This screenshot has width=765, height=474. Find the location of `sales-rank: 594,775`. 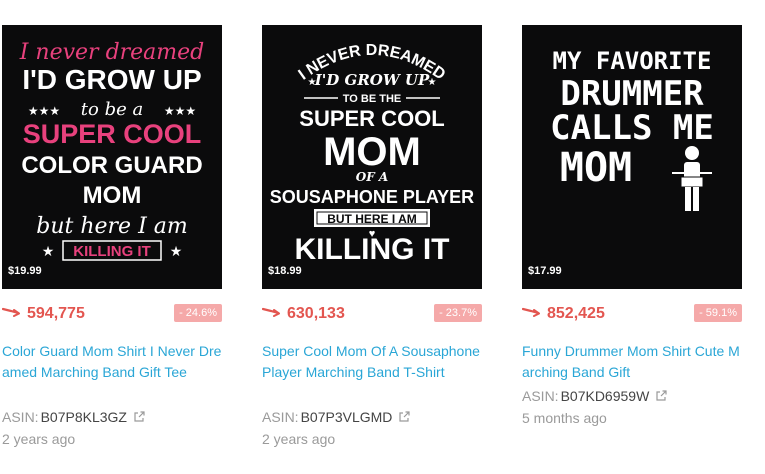

sales-rank: 594,775 is located at coordinates (56, 313).